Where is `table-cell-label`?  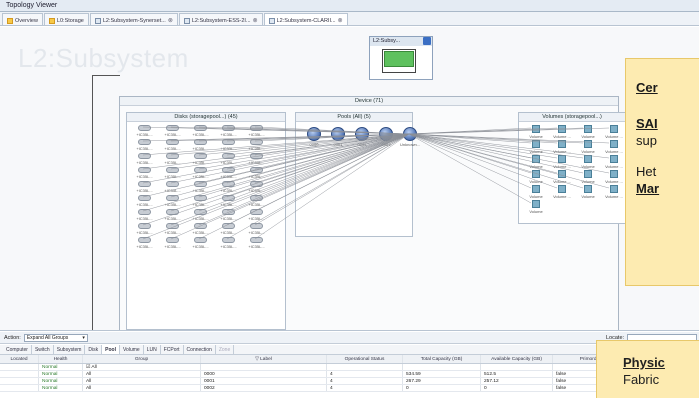 table-cell-label is located at coordinates (264, 367).